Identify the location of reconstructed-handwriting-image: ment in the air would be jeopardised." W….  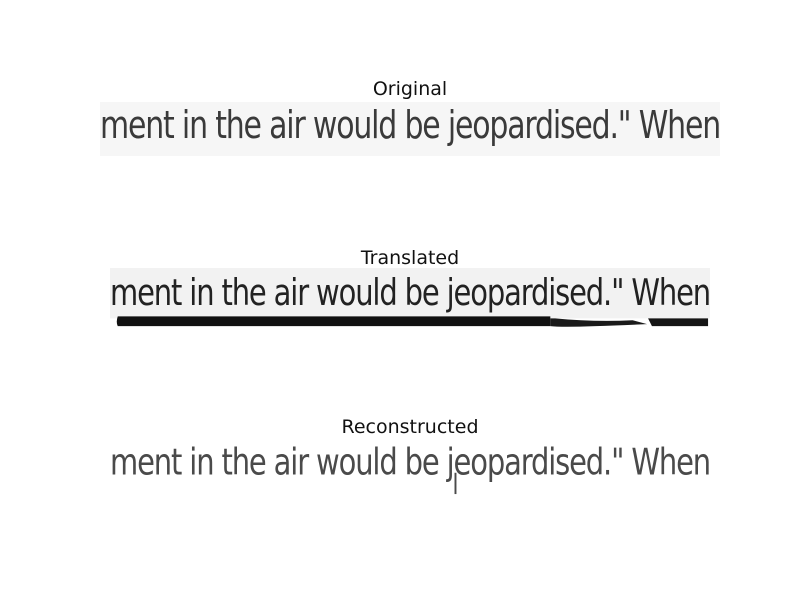
(410, 466).